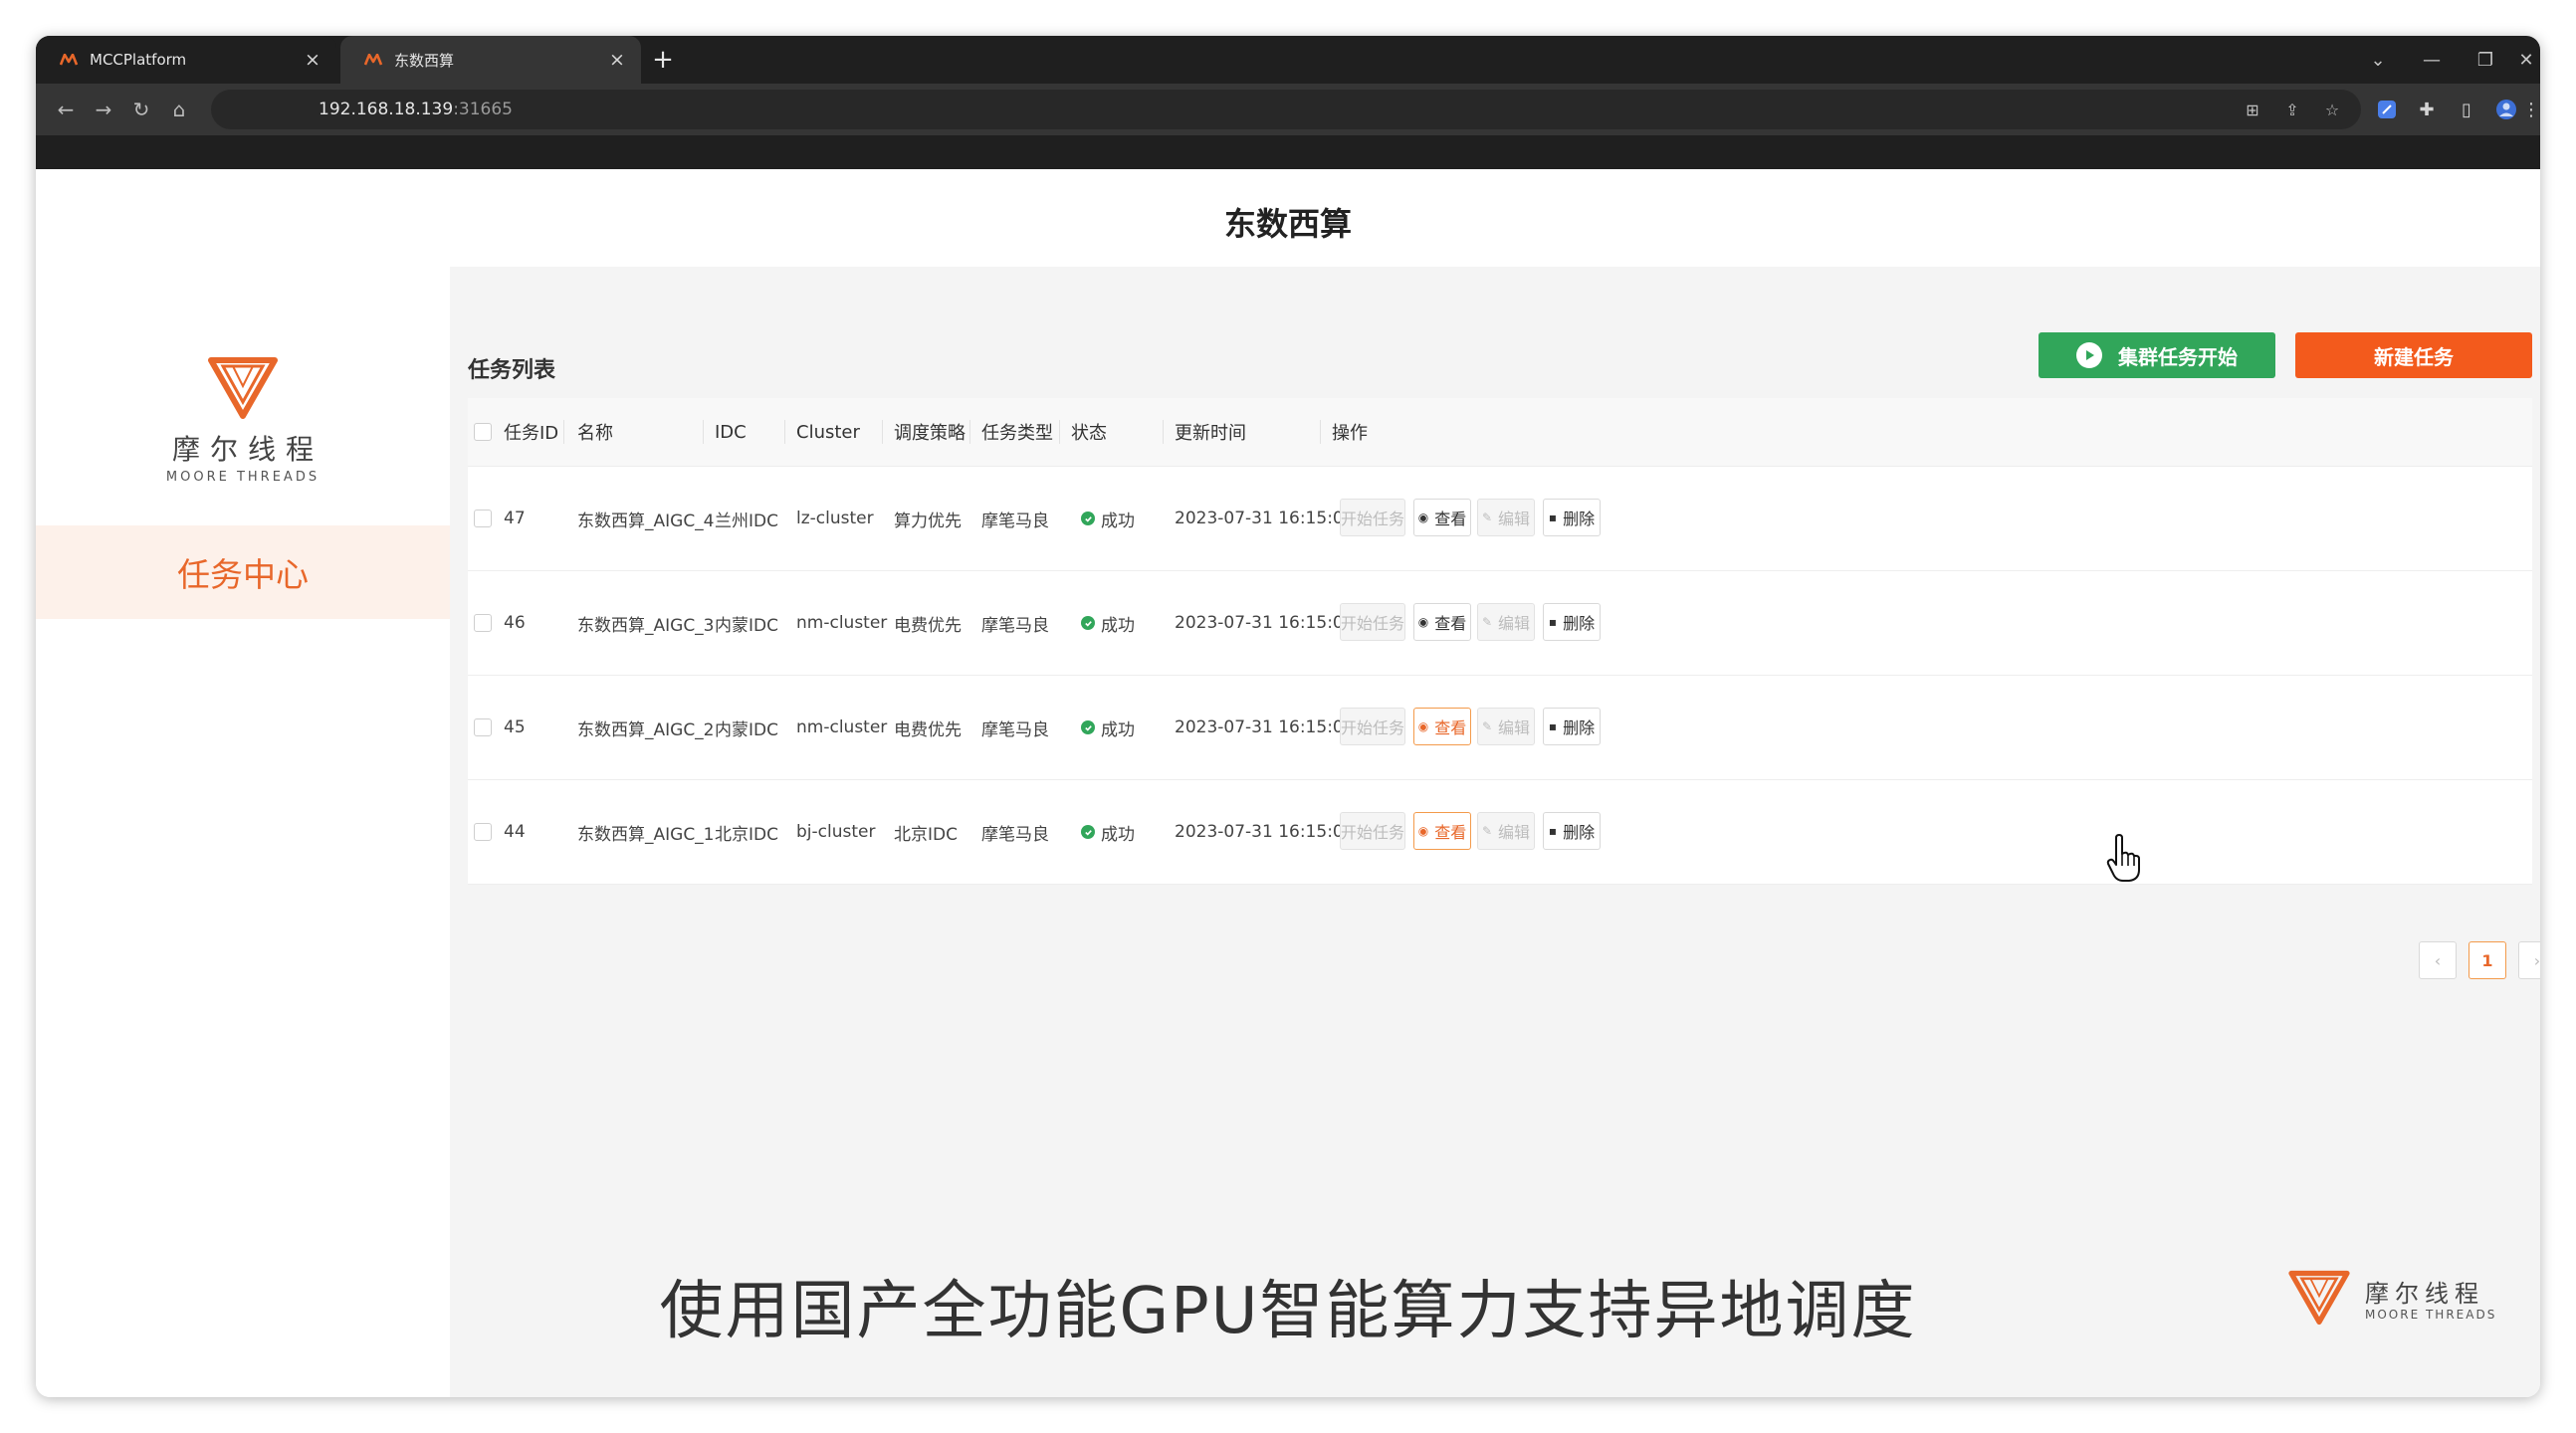  What do you see at coordinates (2438, 960) in the screenshot?
I see `pagination-prev: ‹` at bounding box center [2438, 960].